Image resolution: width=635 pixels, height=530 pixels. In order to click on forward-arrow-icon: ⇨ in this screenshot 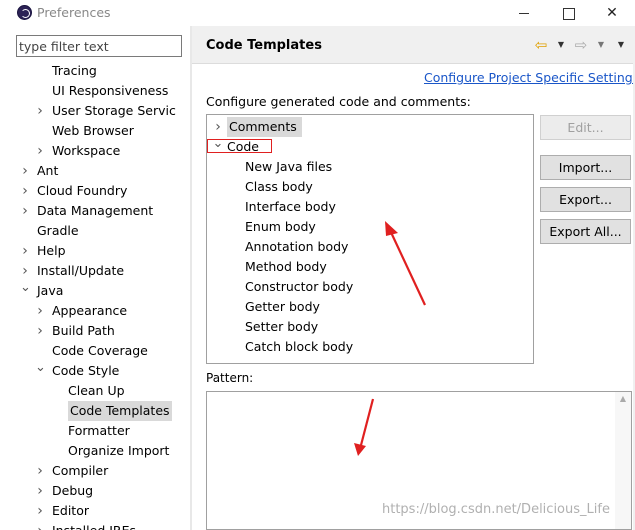, I will do `click(581, 45)`.